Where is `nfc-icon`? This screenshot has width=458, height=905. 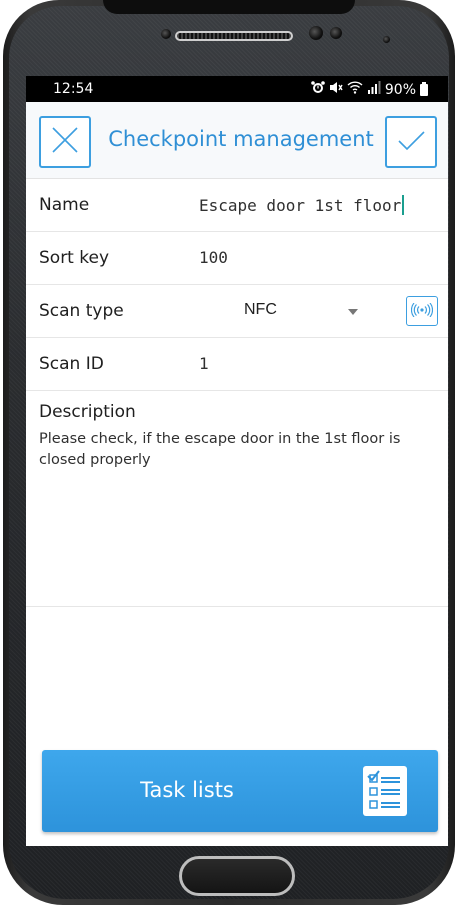 nfc-icon is located at coordinates (422, 311).